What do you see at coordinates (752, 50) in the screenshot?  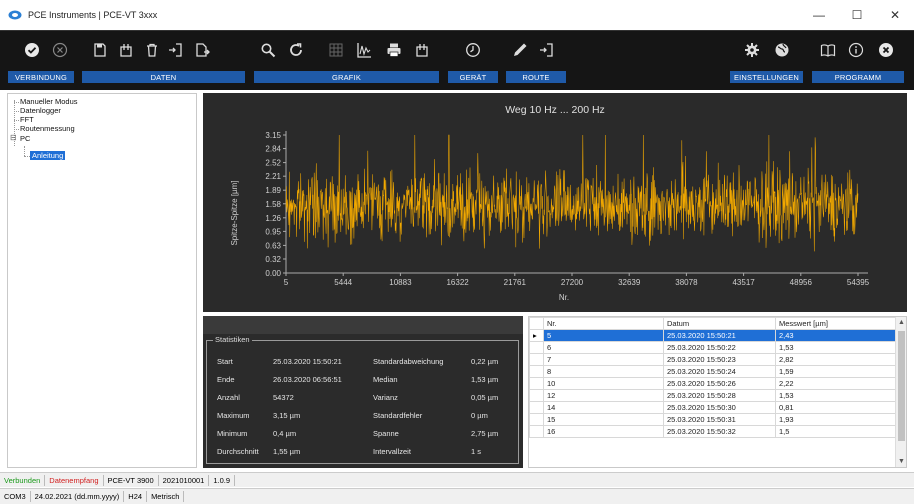 I see `settings-button` at bounding box center [752, 50].